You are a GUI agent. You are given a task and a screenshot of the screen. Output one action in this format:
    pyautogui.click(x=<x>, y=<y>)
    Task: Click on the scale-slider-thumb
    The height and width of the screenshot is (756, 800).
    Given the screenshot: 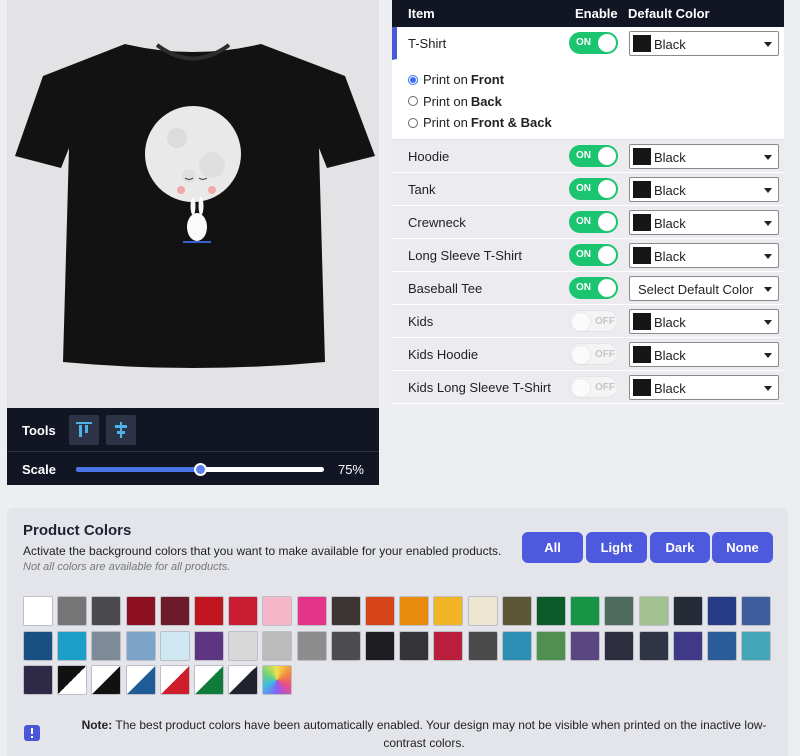 What is the action you would take?
    pyautogui.click(x=200, y=469)
    